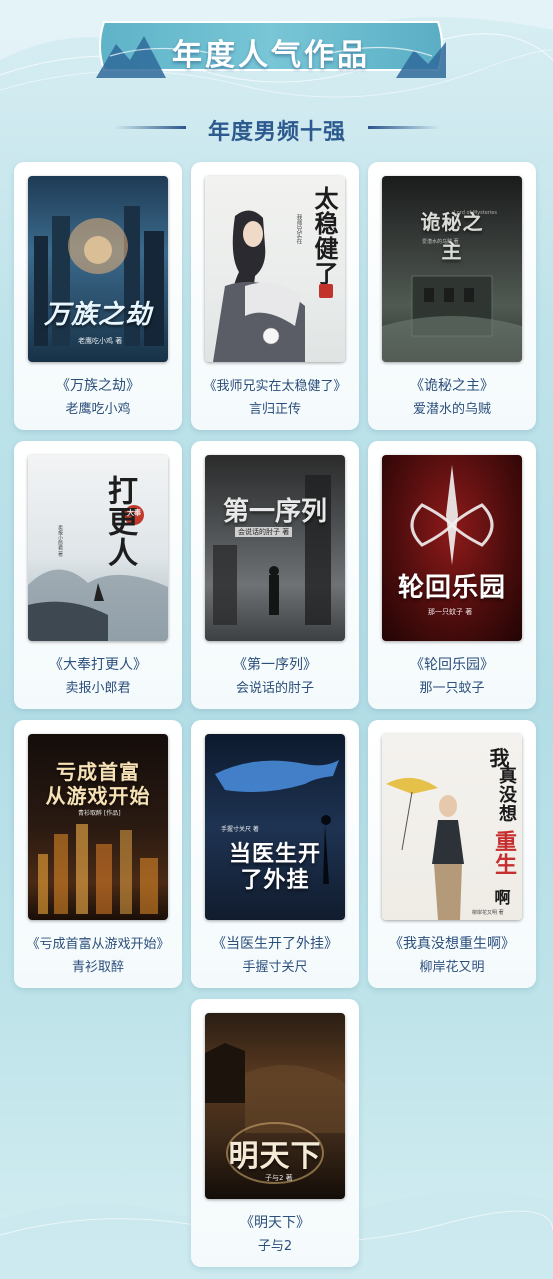  Describe the element at coordinates (275, 384) in the screenshot. I see `book-title: 《我师兄实在太稳健了》` at that location.